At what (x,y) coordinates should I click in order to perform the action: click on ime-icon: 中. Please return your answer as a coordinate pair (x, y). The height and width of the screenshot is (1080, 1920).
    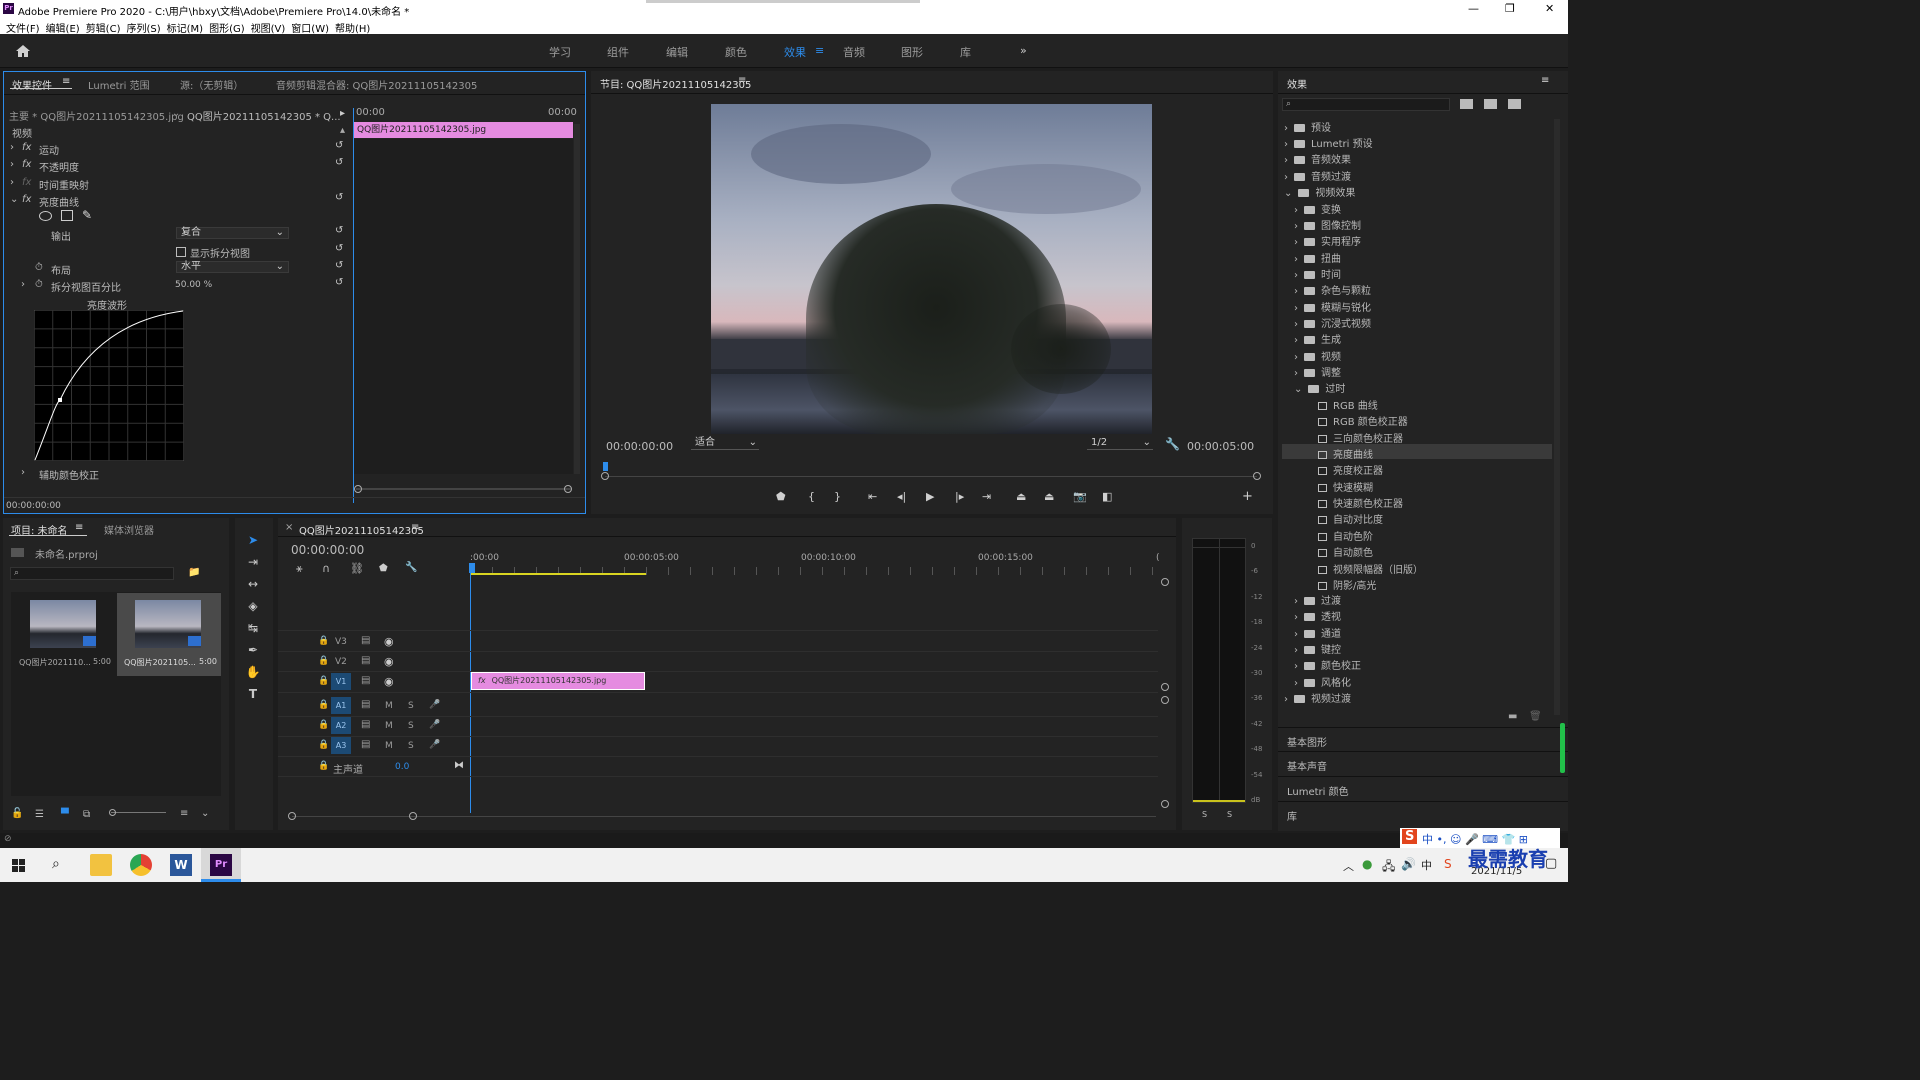
    Looking at the image, I should click on (1426, 865).